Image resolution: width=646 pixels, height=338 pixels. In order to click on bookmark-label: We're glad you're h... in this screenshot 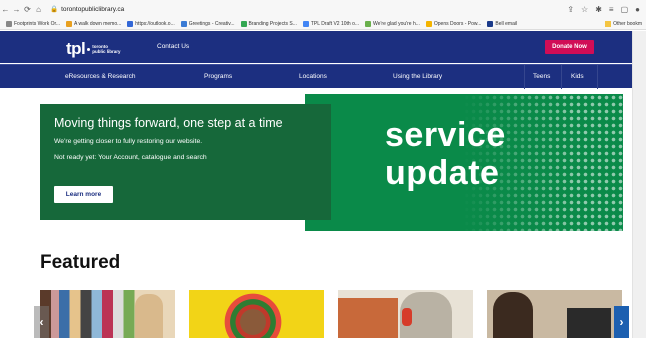, I will do `click(396, 23)`.